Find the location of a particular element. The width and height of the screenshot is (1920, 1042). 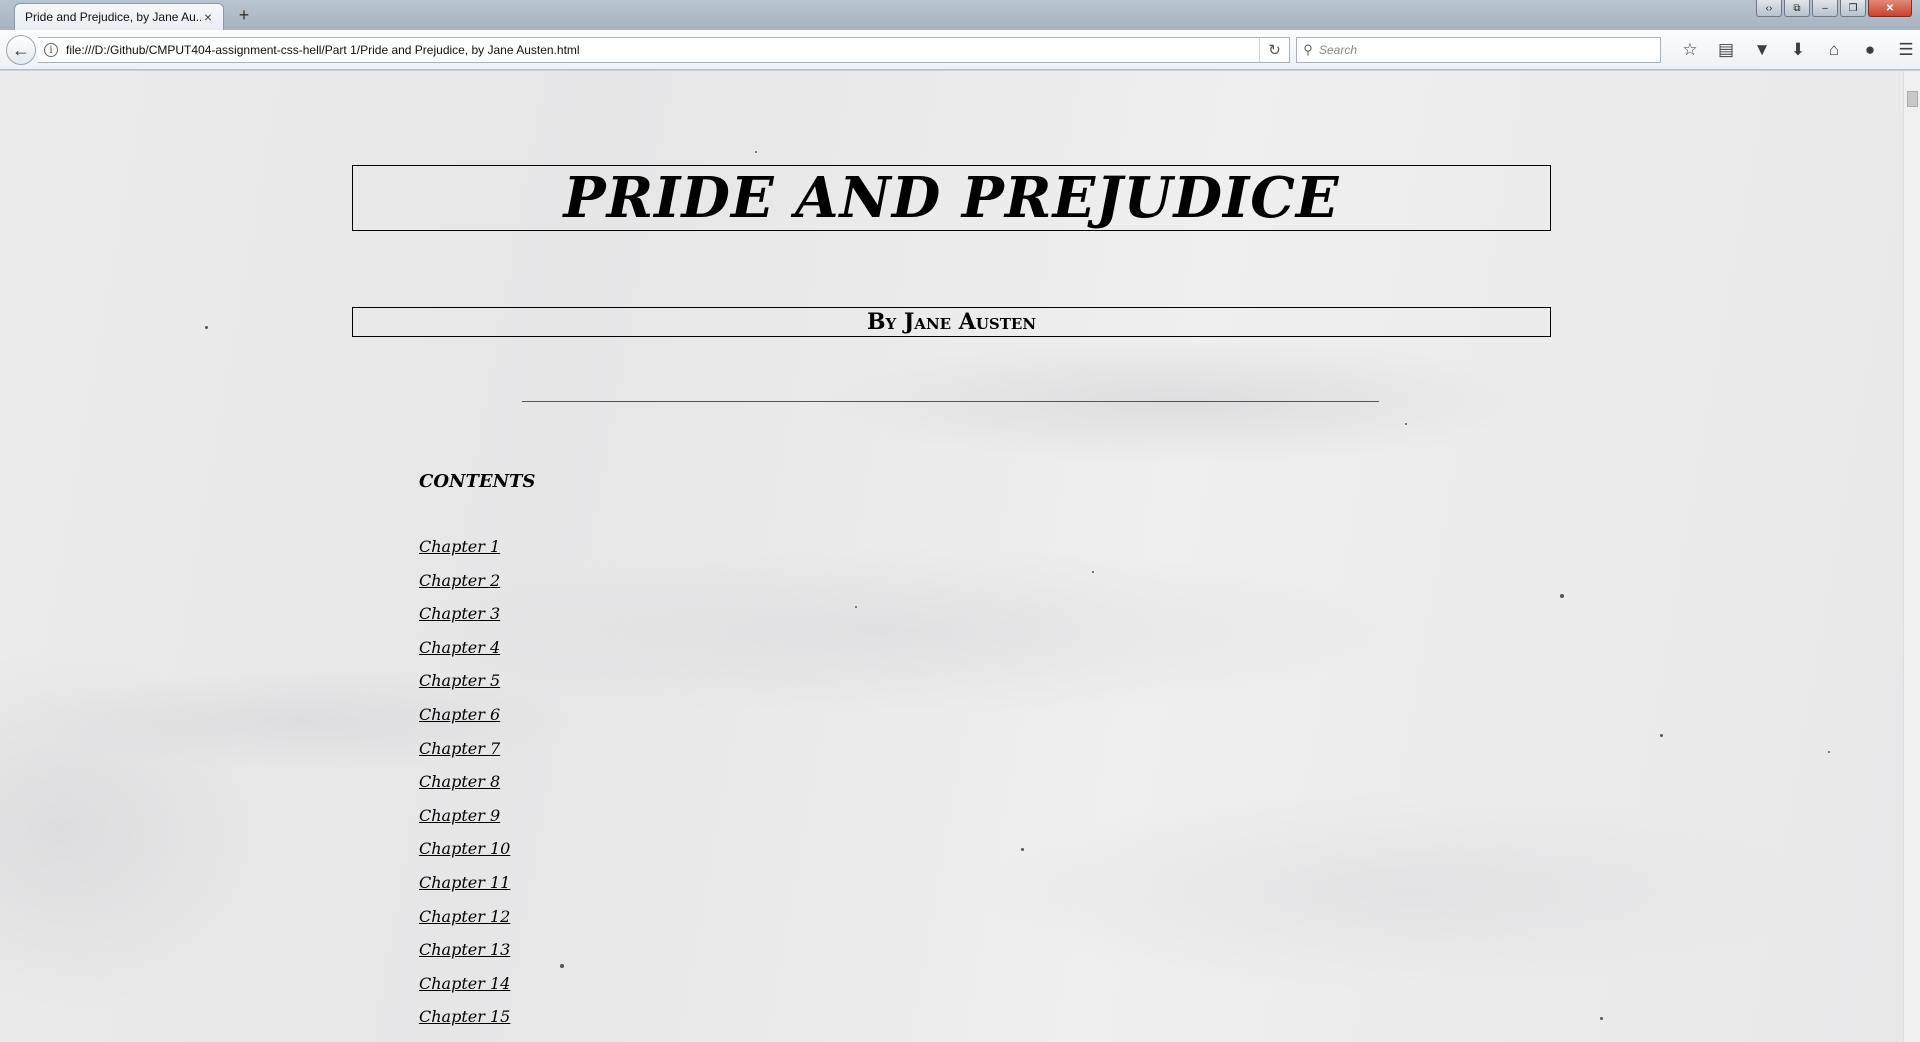

title-box: PRIDE AND PREJUDICE is located at coordinates (951, 198).